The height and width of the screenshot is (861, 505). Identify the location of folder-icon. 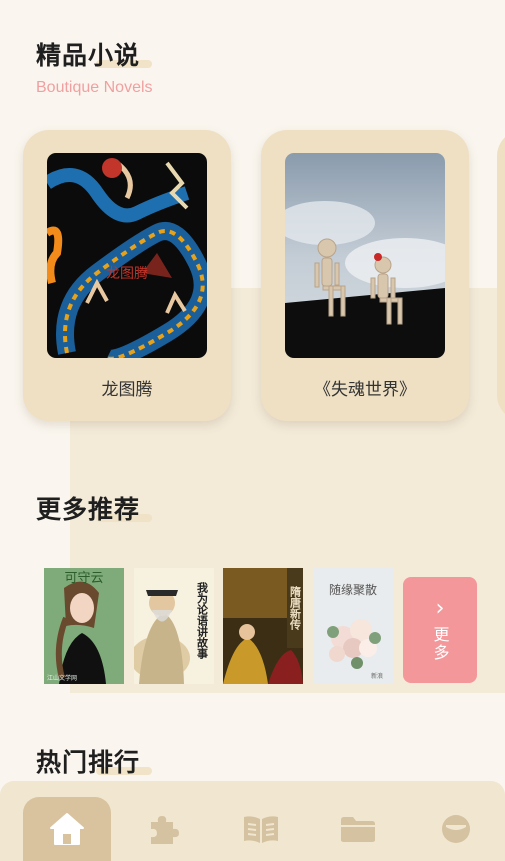
(358, 829).